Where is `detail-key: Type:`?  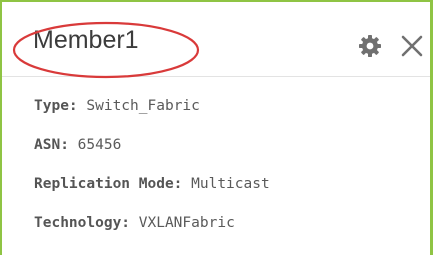 detail-key: Type: is located at coordinates (56, 106).